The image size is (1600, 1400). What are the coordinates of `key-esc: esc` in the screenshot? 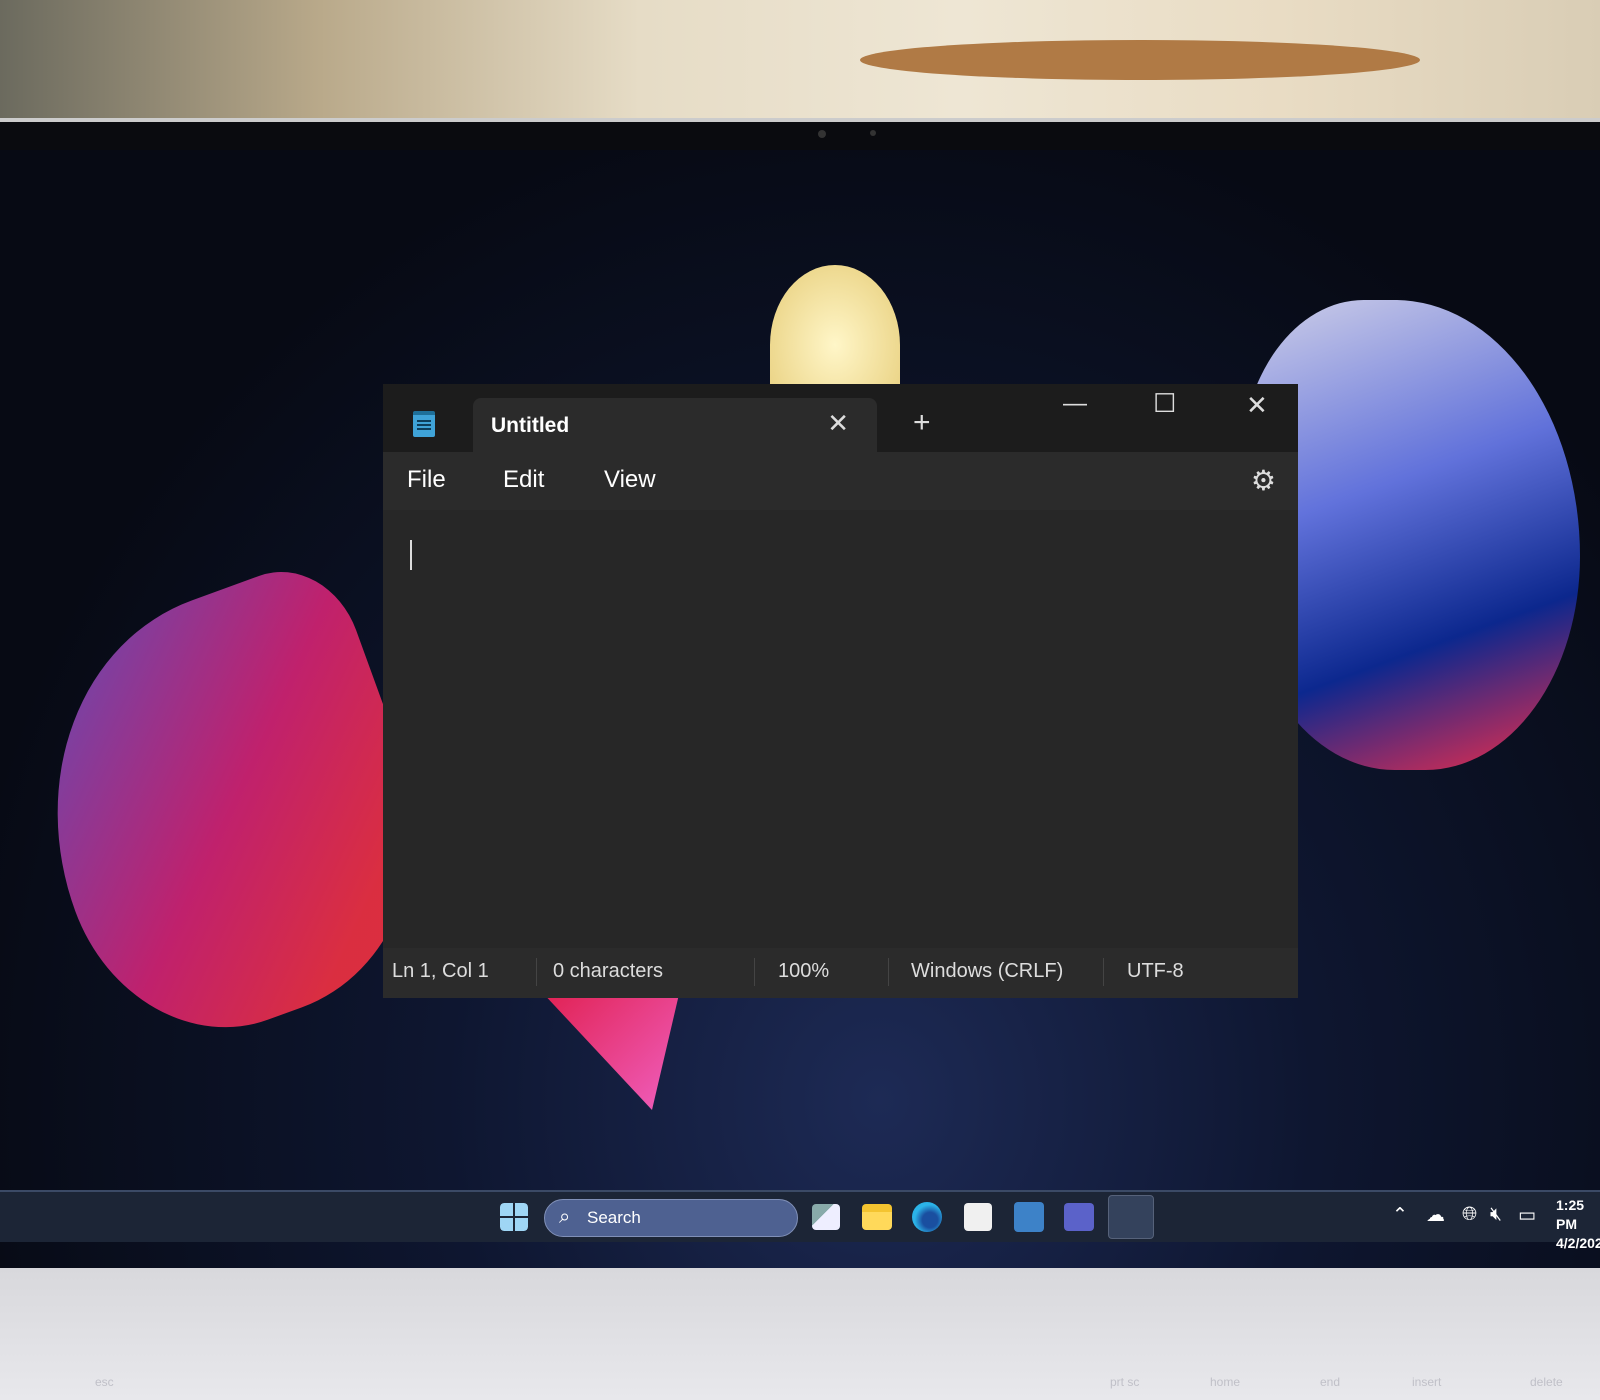 It's located at (104, 1382).